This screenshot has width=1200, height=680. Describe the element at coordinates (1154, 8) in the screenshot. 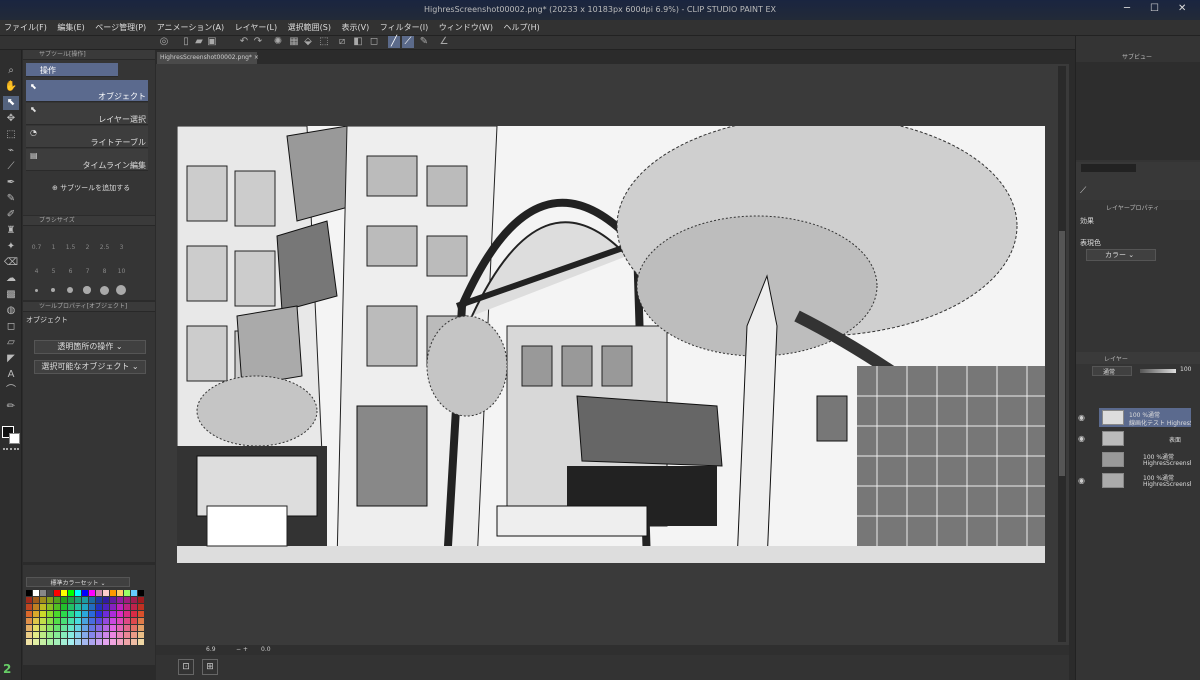

I see `maximize-icon: ☐` at that location.